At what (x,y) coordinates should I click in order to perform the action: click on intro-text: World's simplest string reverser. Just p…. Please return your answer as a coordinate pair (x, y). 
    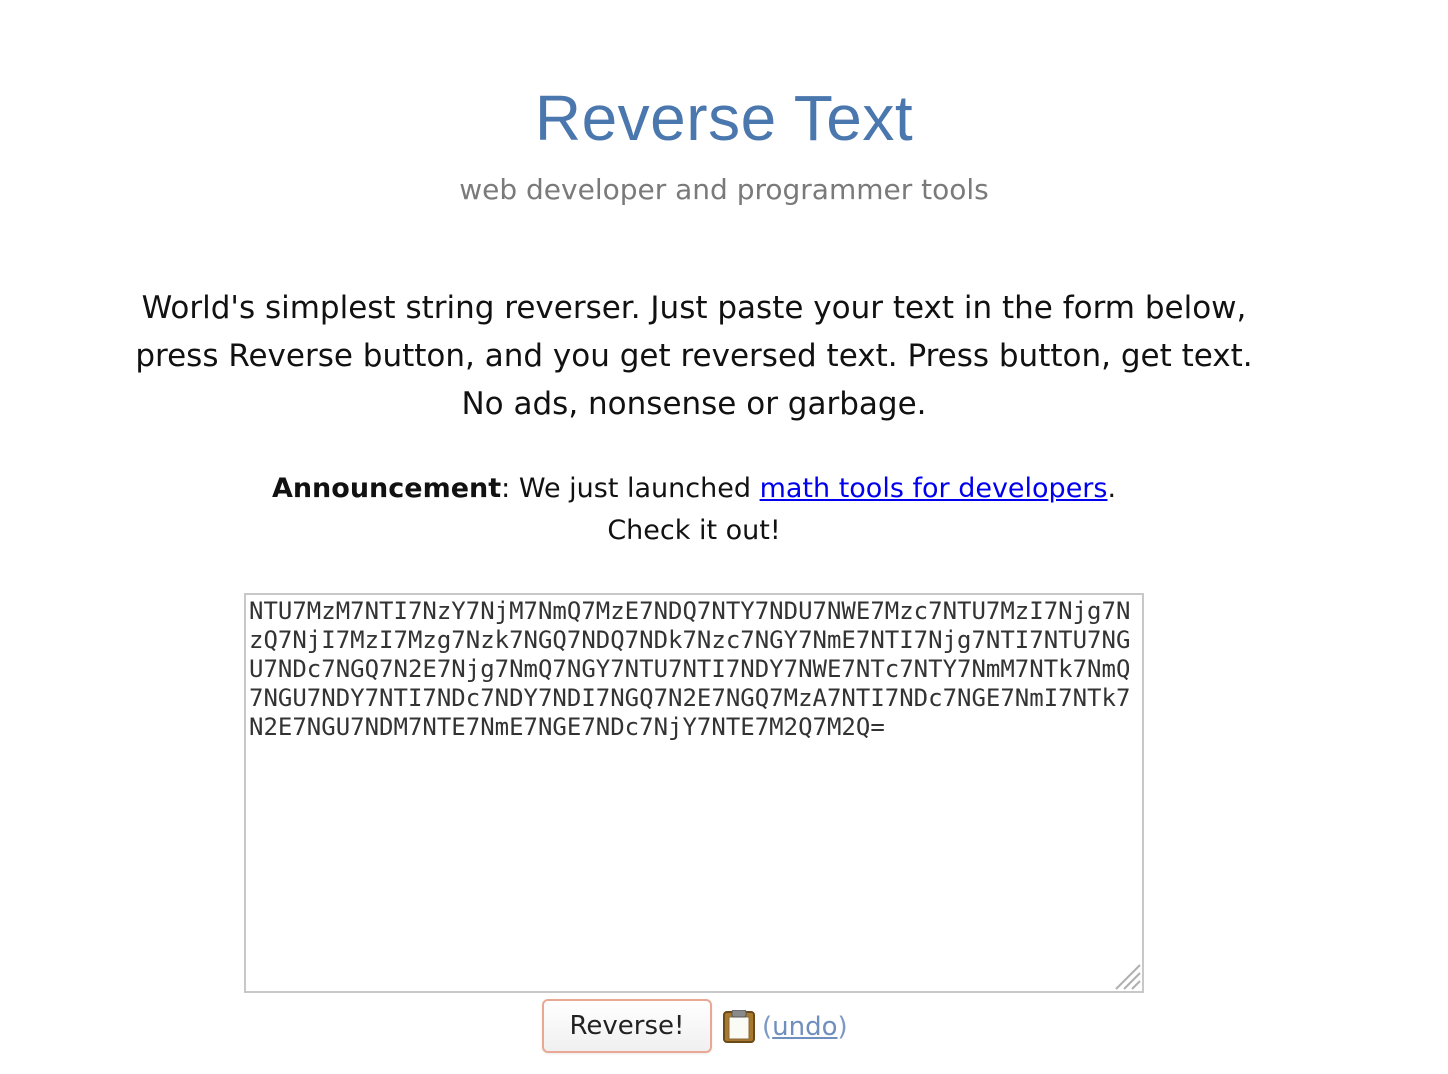
    Looking at the image, I should click on (694, 356).